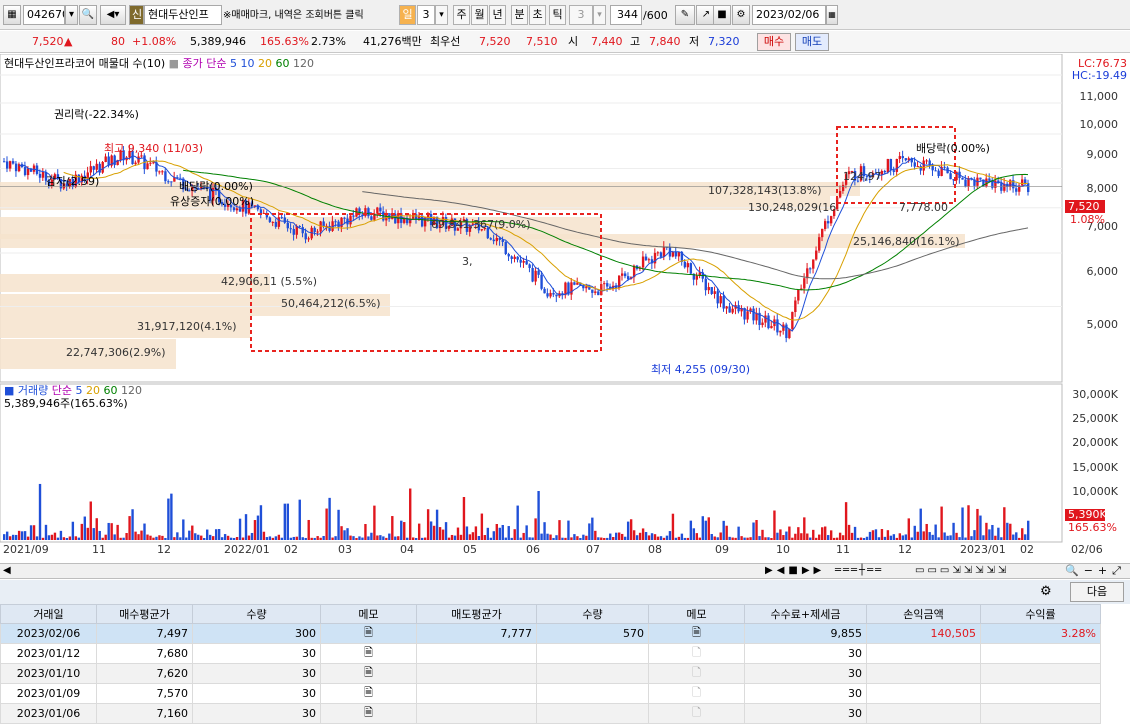 This screenshot has width=1130, height=724. What do you see at coordinates (497, 15) in the screenshot?
I see `period-year: 년` at bounding box center [497, 15].